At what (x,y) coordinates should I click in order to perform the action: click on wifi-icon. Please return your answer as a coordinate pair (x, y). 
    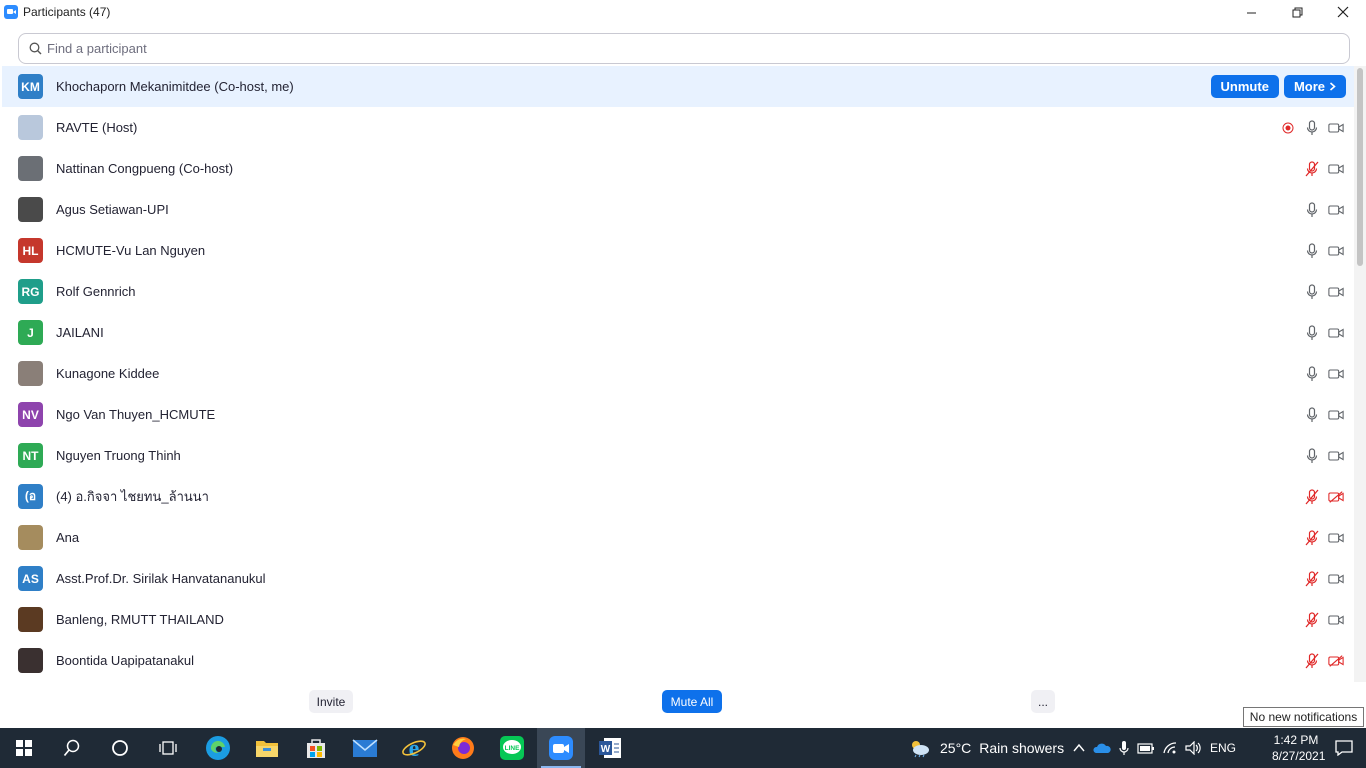
    Looking at the image, I should click on (1170, 748).